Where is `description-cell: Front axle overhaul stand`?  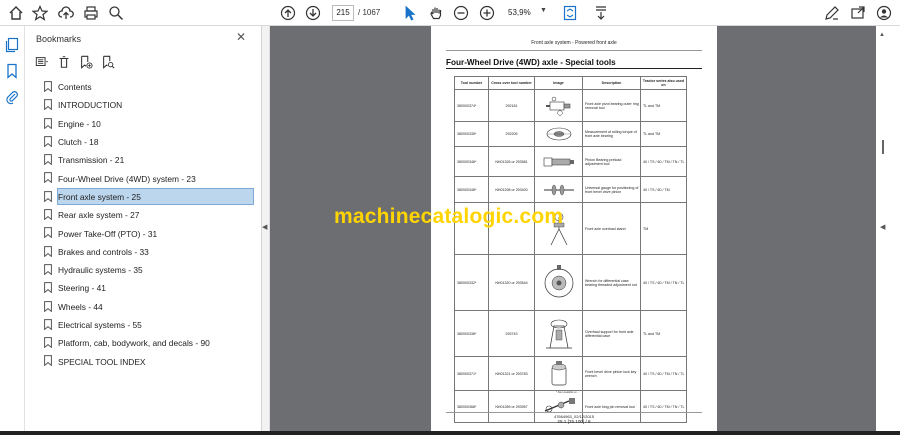
description-cell: Front axle overhaul stand is located at coordinates (611, 228).